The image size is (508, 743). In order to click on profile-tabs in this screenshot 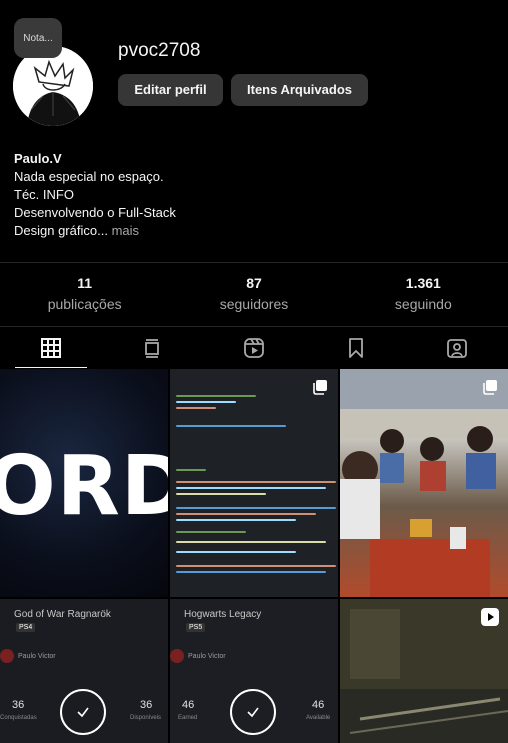, I will do `click(254, 347)`.